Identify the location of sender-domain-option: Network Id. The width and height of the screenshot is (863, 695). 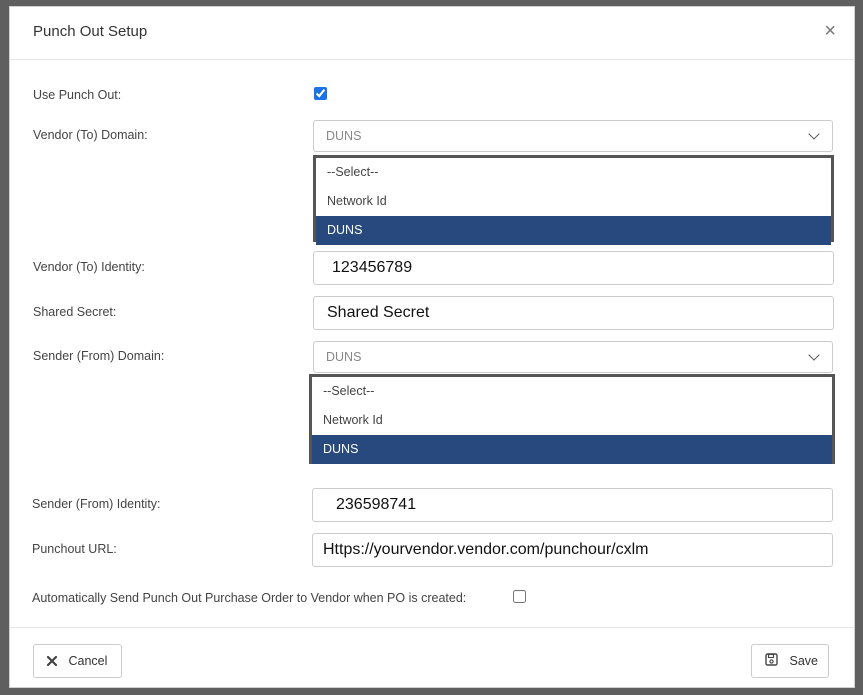
(572, 420).